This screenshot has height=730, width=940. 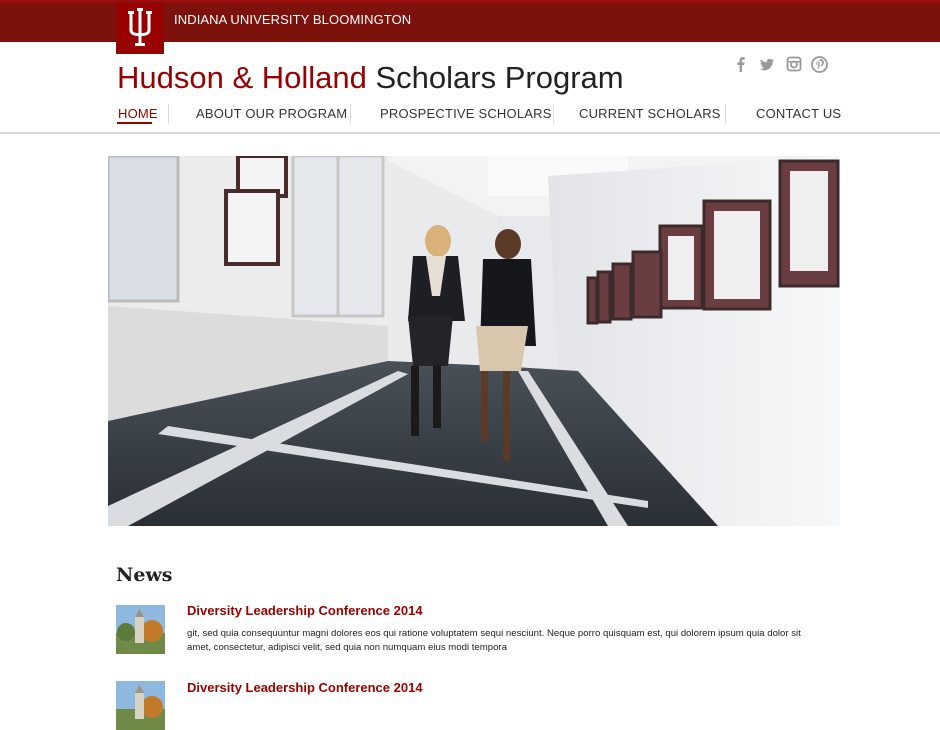 What do you see at coordinates (794, 64) in the screenshot?
I see `instagram-icon` at bounding box center [794, 64].